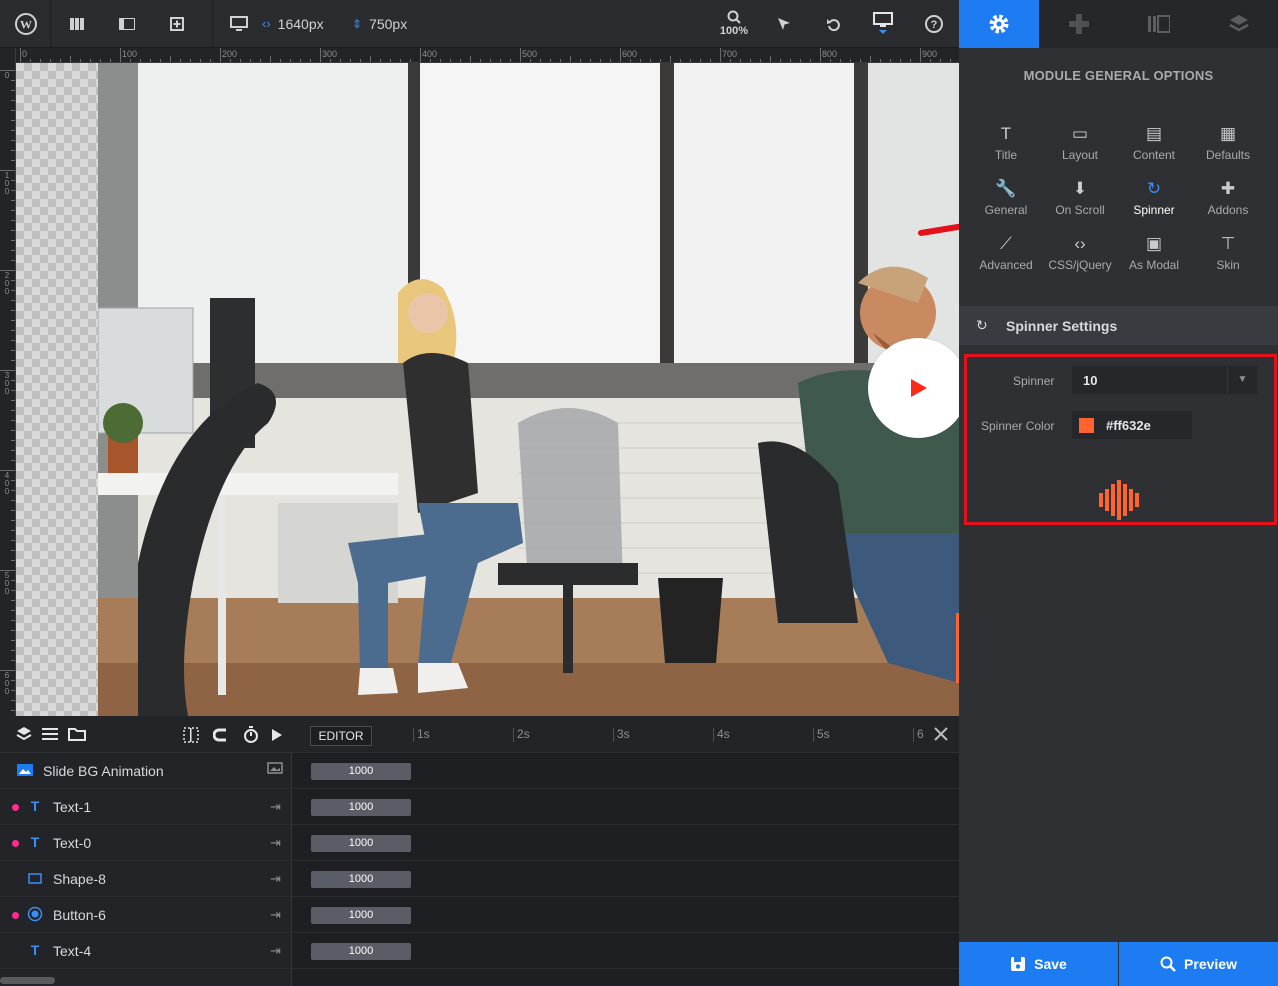 Image resolution: width=1278 pixels, height=986 pixels. I want to click on timeline-row: T Text-1 ⇥ 1000, so click(479, 807).